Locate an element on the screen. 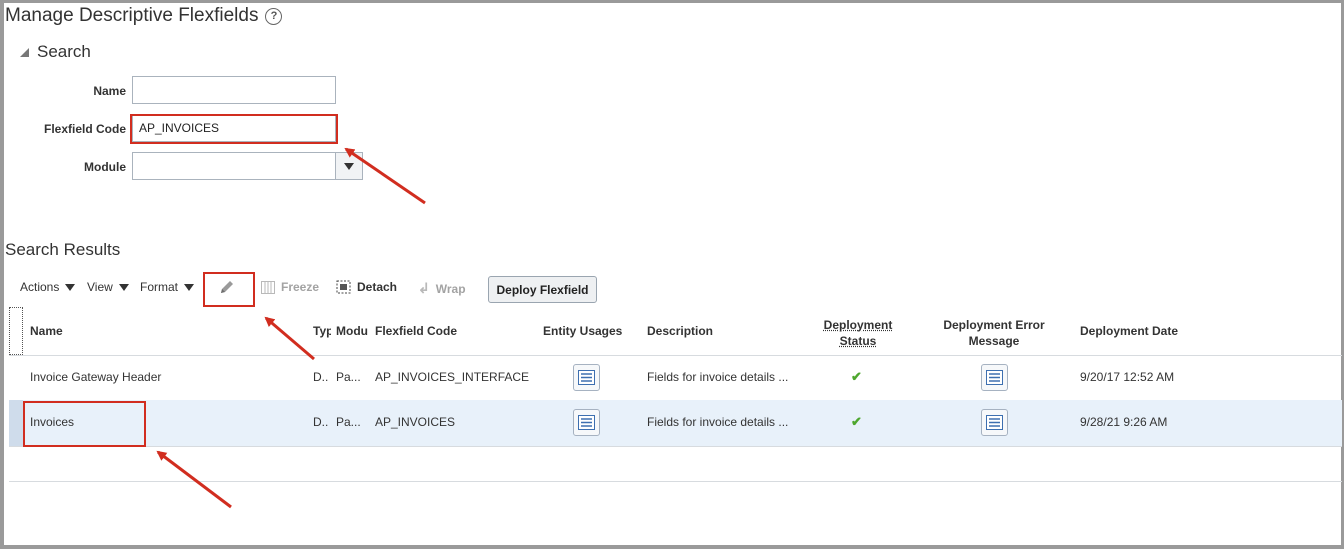 This screenshot has height=549, width=1344. col-header-deployment-error: Deployment Error Message is located at coordinates (994, 333).